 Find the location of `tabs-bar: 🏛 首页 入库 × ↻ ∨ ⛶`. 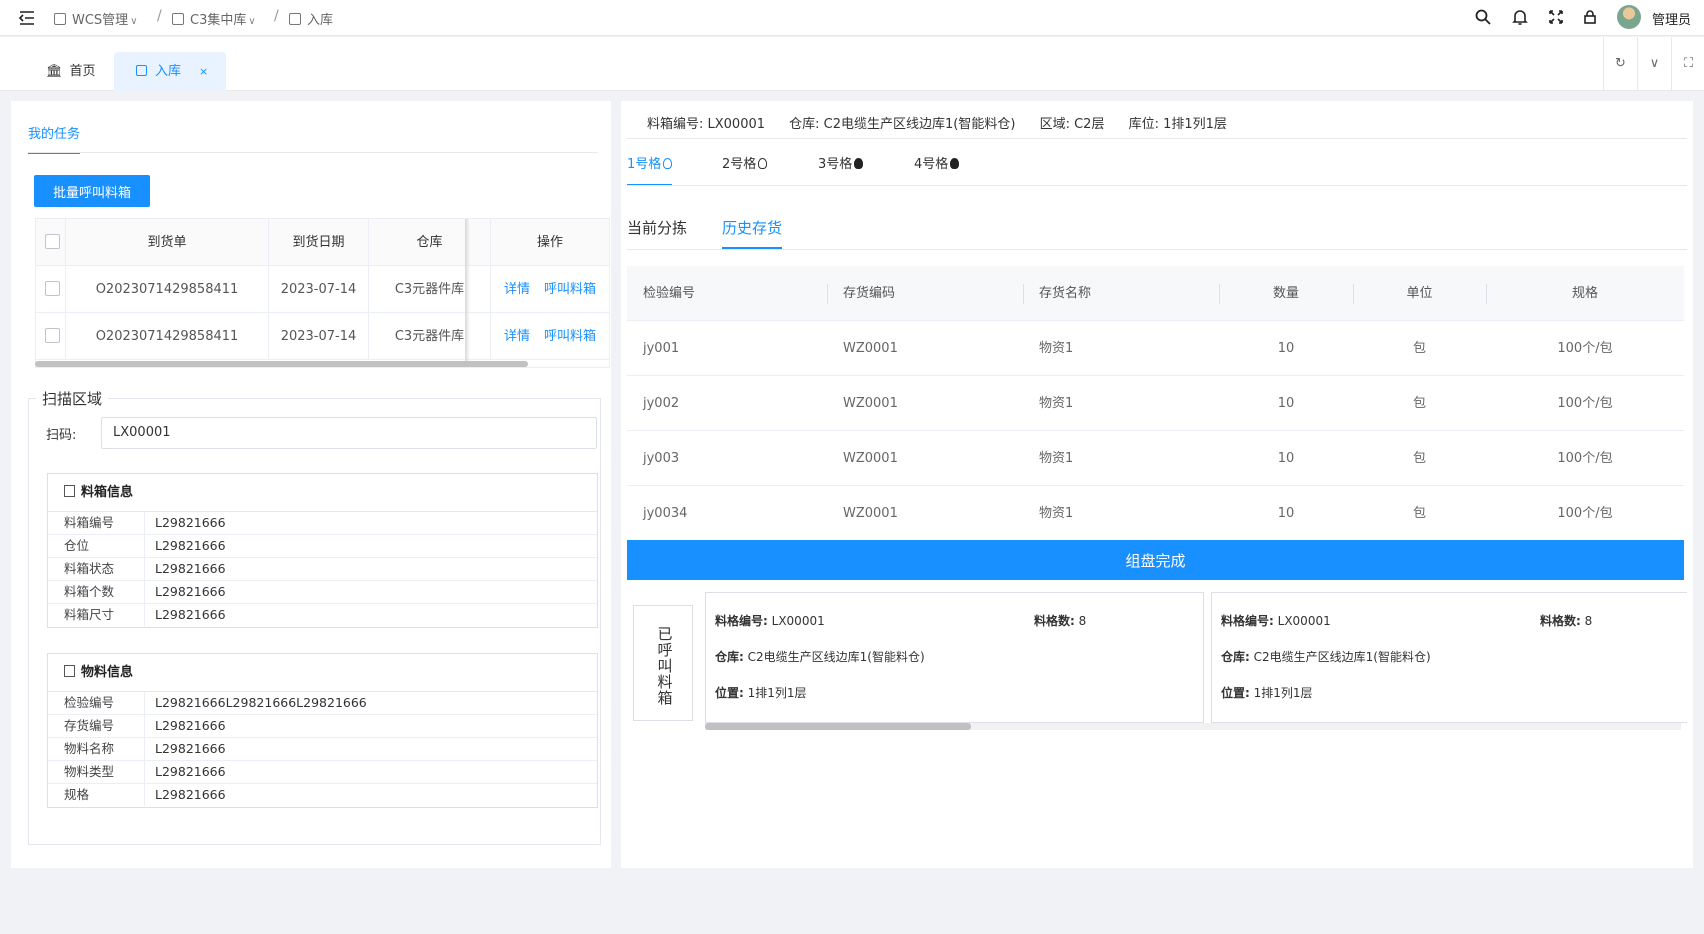

tabs-bar: 🏛 首页 入库 × ↻ ∨ ⛶ is located at coordinates (852, 64).